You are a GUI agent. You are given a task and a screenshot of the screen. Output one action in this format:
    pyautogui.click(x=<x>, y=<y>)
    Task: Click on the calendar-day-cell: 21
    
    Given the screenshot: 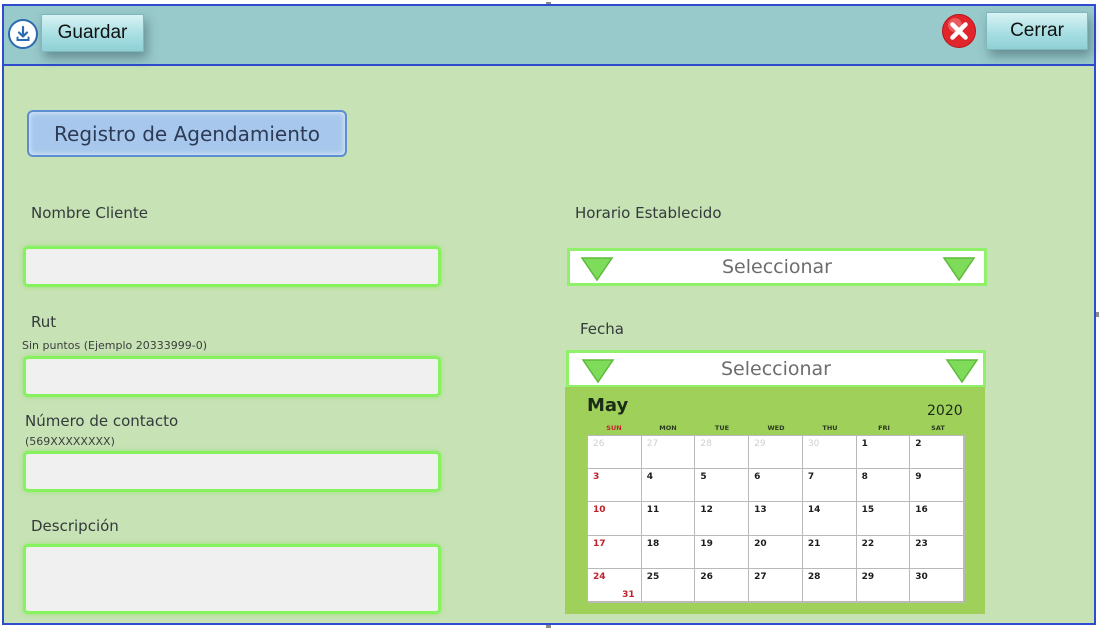 What is the action you would take?
    pyautogui.click(x=829, y=552)
    